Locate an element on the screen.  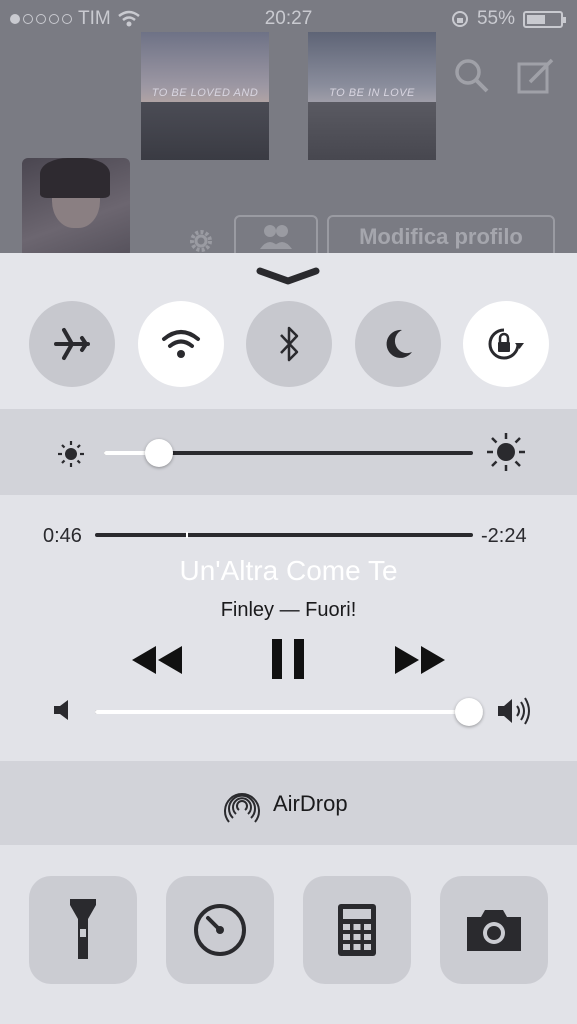
people-icon is located at coordinates (276, 237).